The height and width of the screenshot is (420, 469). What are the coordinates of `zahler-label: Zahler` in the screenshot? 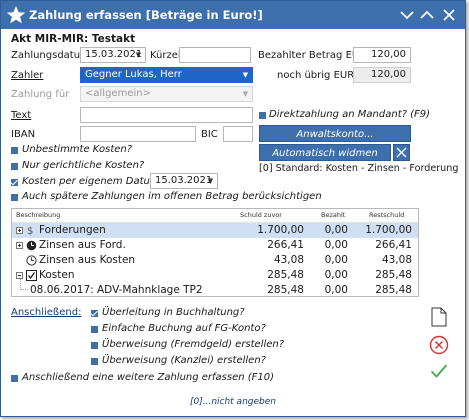 It's located at (27, 75).